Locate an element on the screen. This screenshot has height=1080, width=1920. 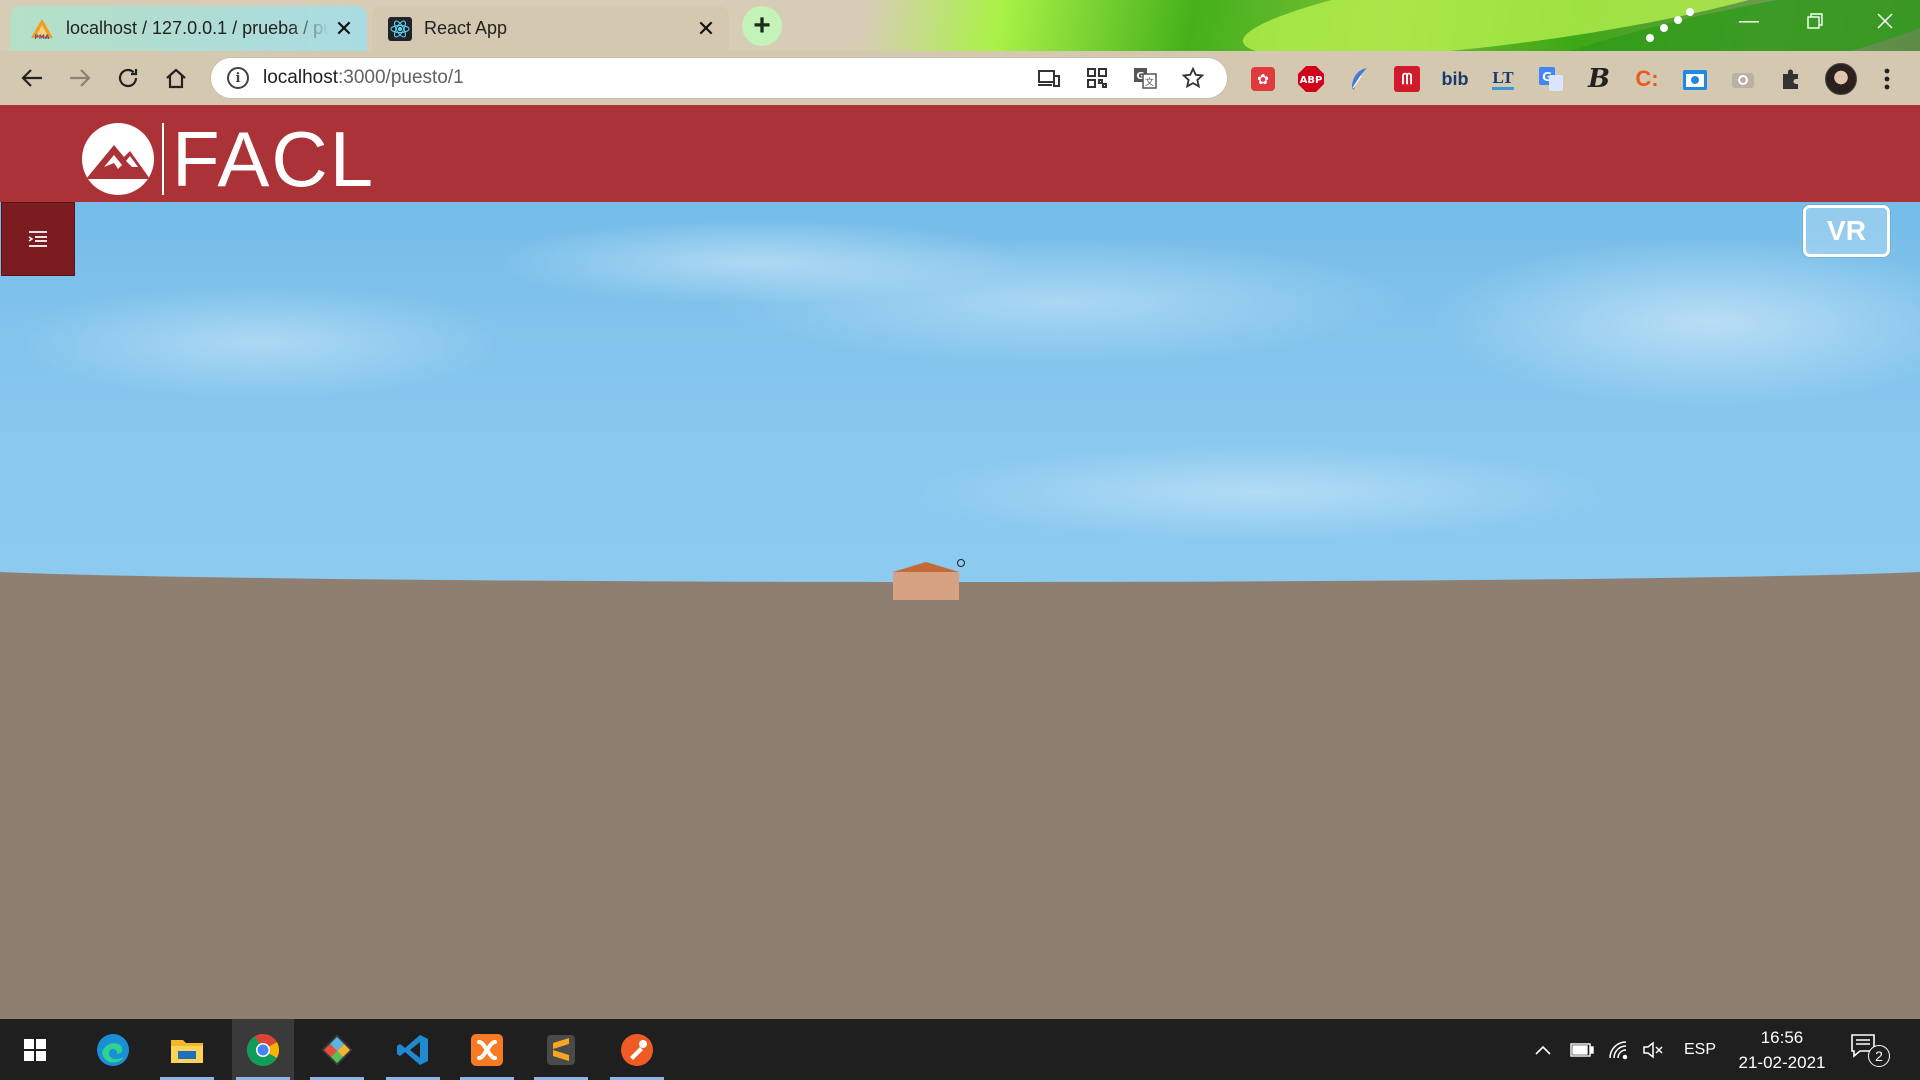
qr-code-icon is located at coordinates (1097, 78).